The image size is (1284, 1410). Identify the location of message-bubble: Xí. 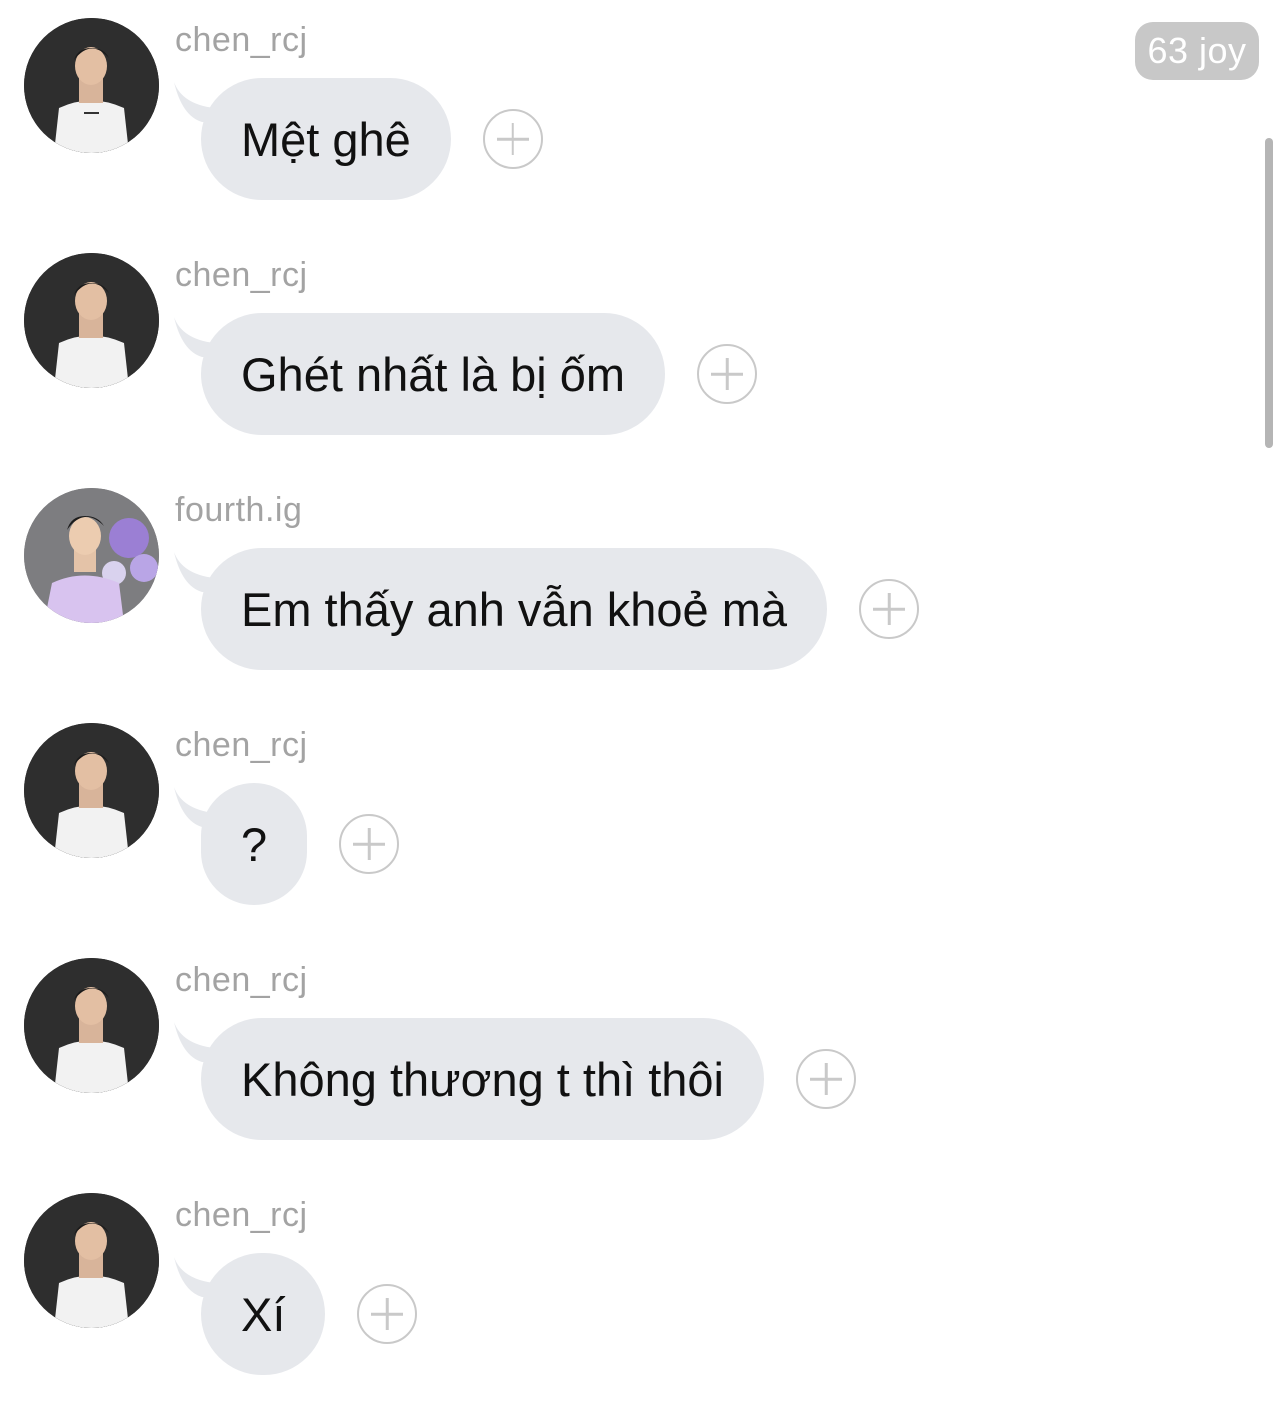
(250, 1314).